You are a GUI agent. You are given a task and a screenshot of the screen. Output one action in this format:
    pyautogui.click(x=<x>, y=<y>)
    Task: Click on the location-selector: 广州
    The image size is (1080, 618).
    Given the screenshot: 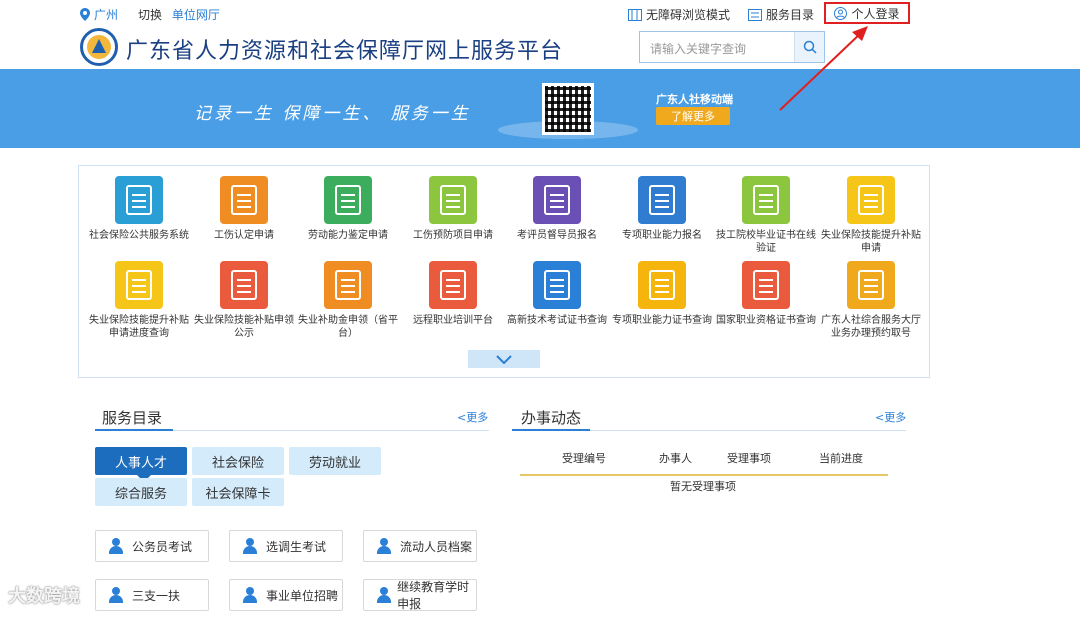 What is the action you would take?
    pyautogui.click(x=99, y=14)
    